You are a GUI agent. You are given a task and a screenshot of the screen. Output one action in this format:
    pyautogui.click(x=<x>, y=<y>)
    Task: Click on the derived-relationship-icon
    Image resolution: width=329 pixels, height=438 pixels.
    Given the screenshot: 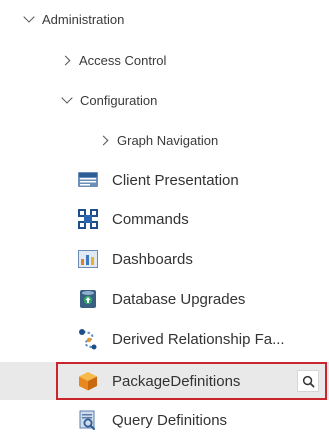 What is the action you would take?
    pyautogui.click(x=88, y=339)
    